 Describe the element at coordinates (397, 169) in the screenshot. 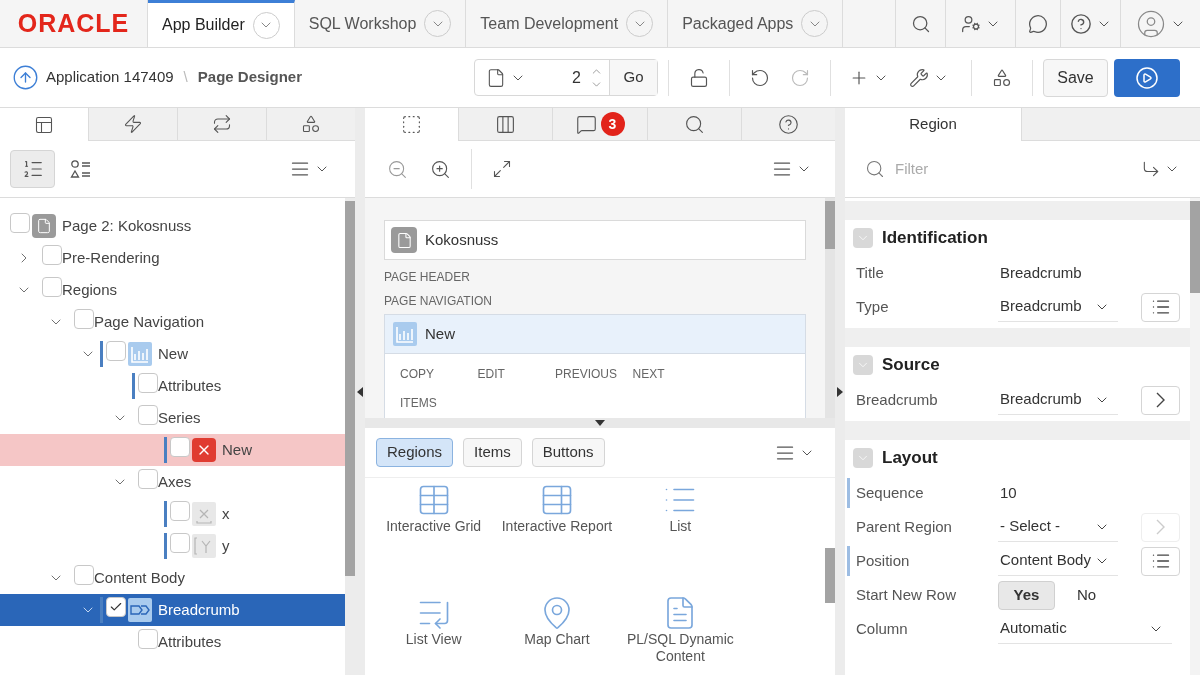

I see `zoom-out-icon` at that location.